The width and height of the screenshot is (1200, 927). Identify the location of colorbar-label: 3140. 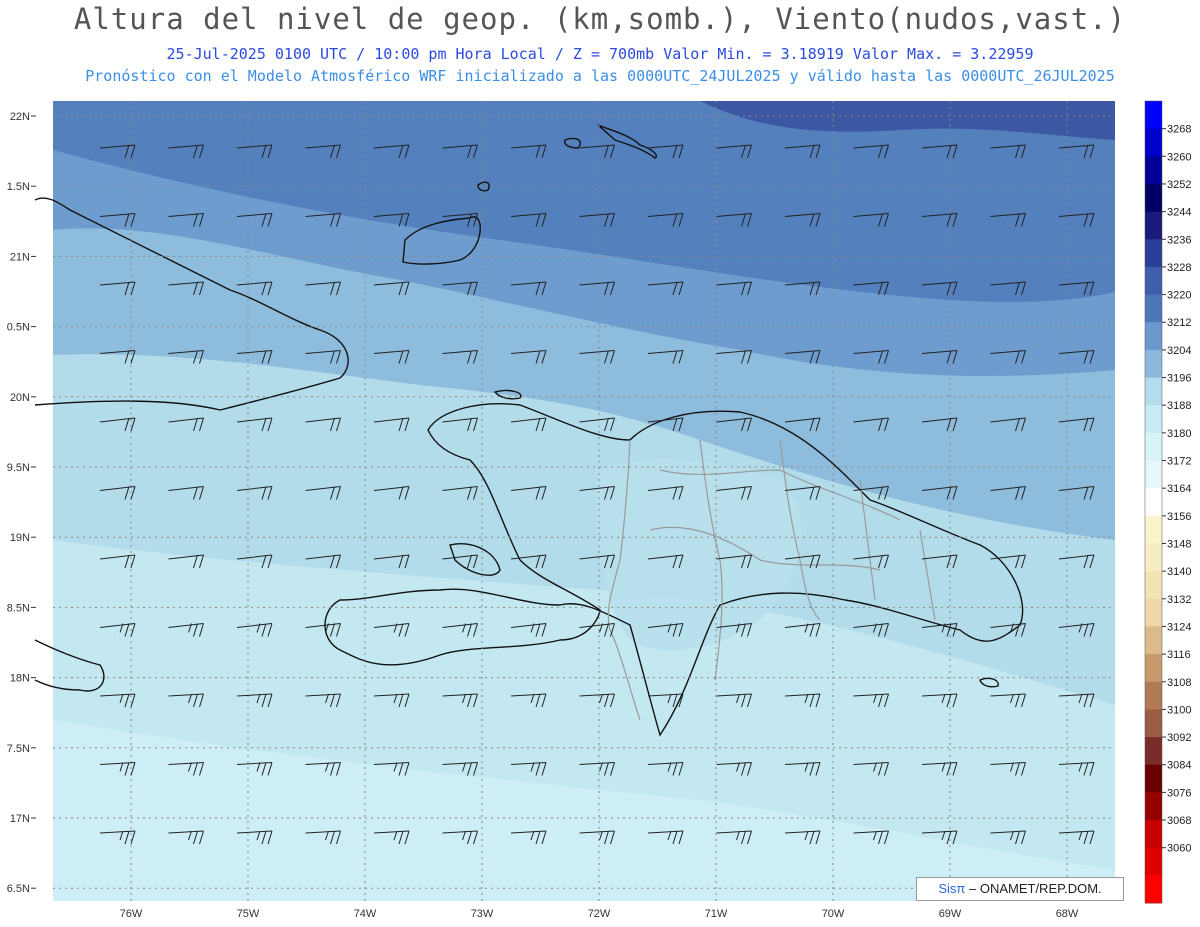
(1179, 572).